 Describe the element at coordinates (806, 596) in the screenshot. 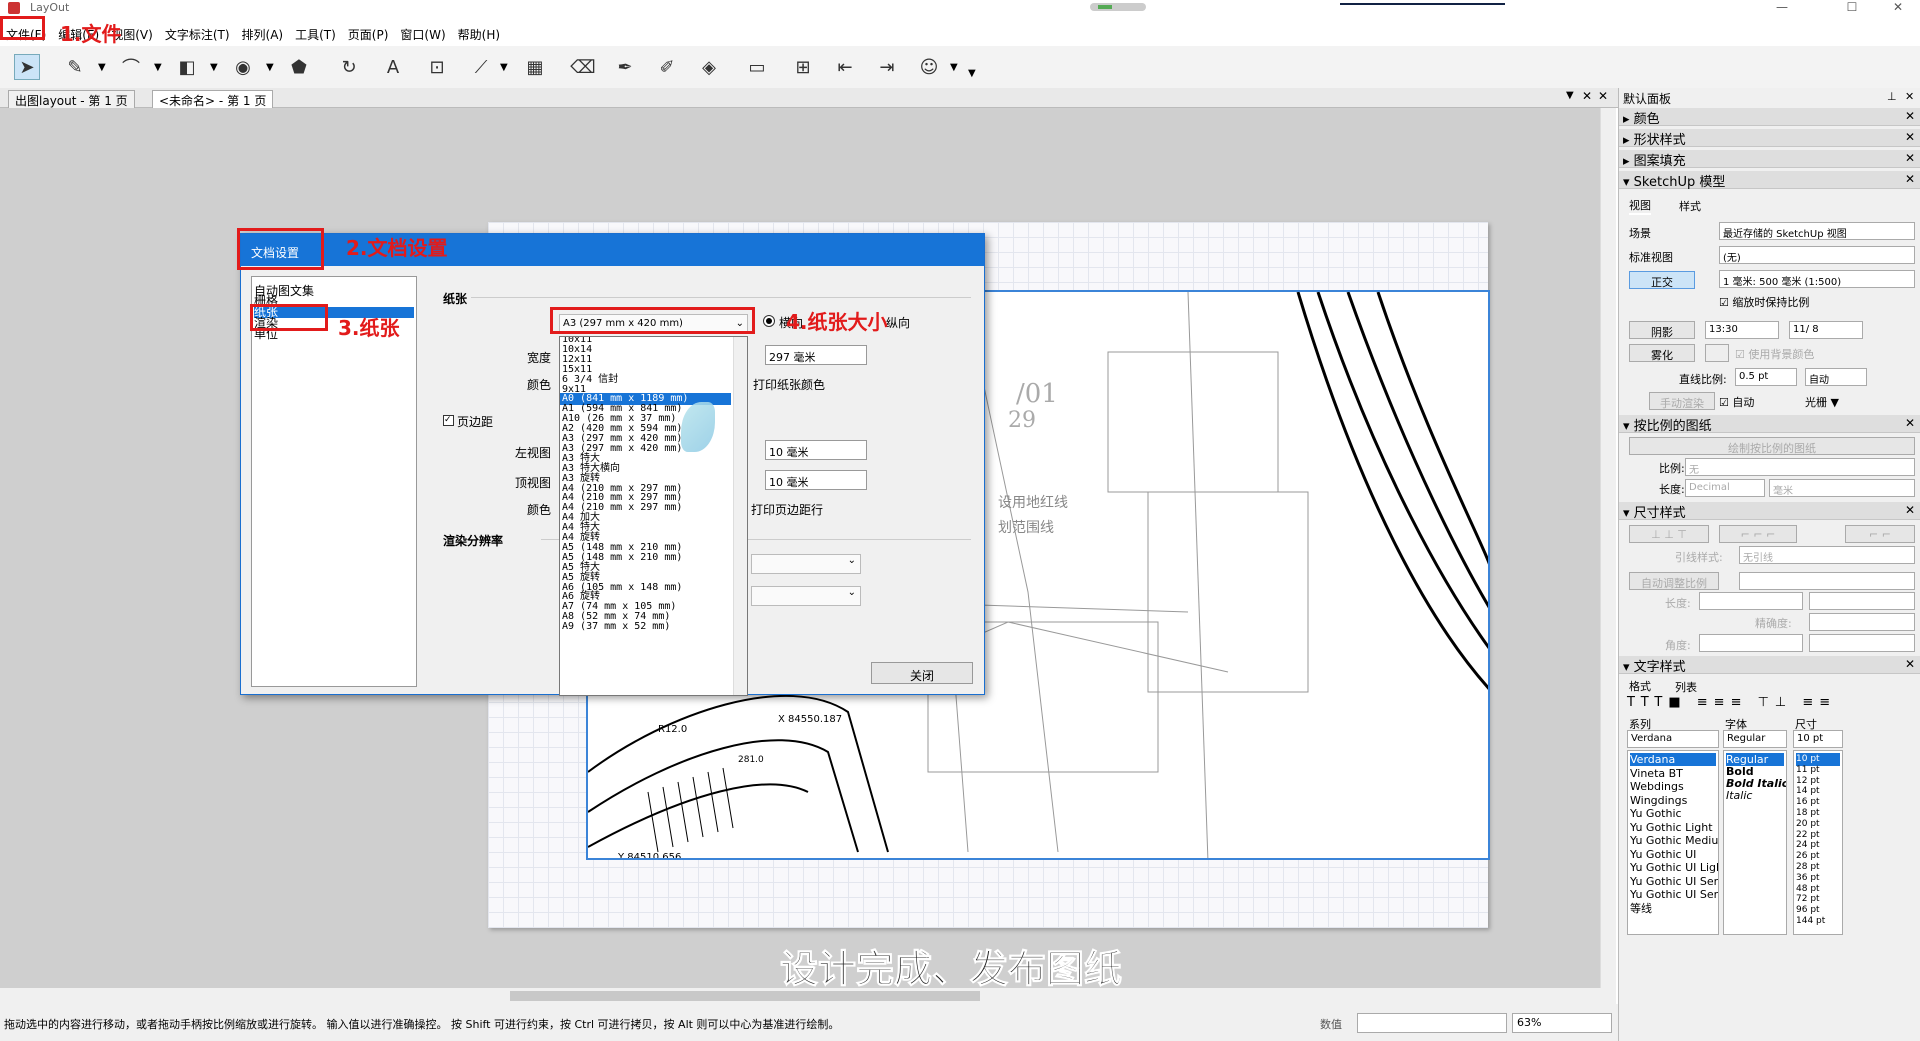

I see `render-output-dropdown: ⌄` at that location.